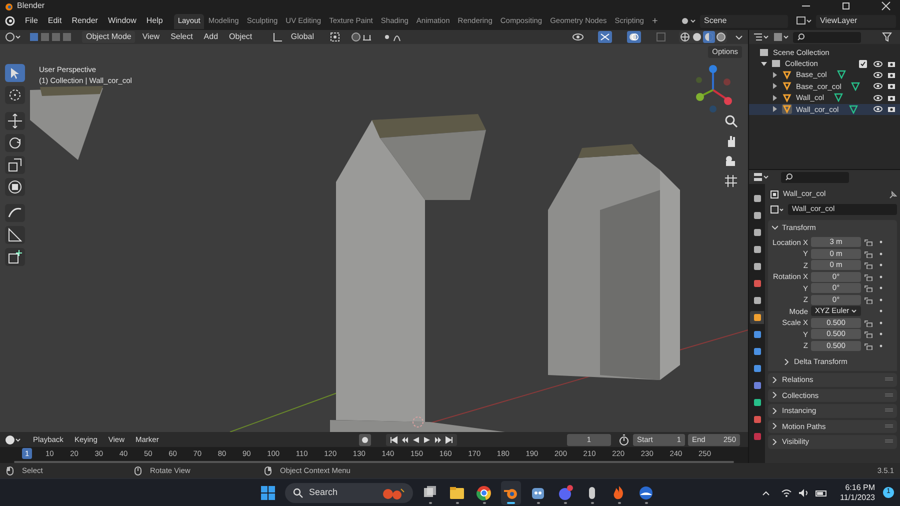 Image resolution: width=900 pixels, height=506 pixels. What do you see at coordinates (786, 493) in the screenshot?
I see `wifi-icon` at bounding box center [786, 493].